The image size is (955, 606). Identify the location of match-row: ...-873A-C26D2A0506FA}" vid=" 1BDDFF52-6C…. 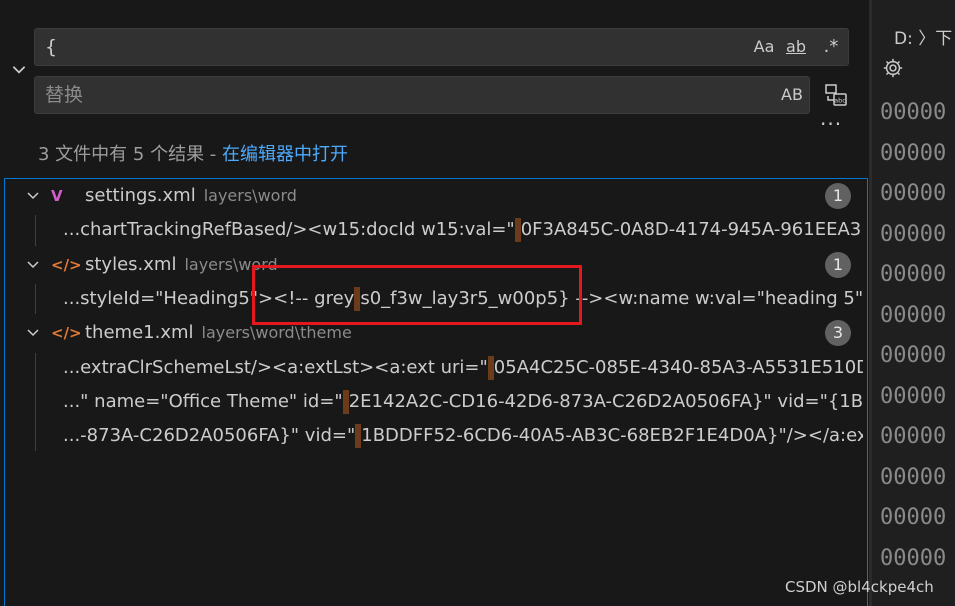
(436, 436).